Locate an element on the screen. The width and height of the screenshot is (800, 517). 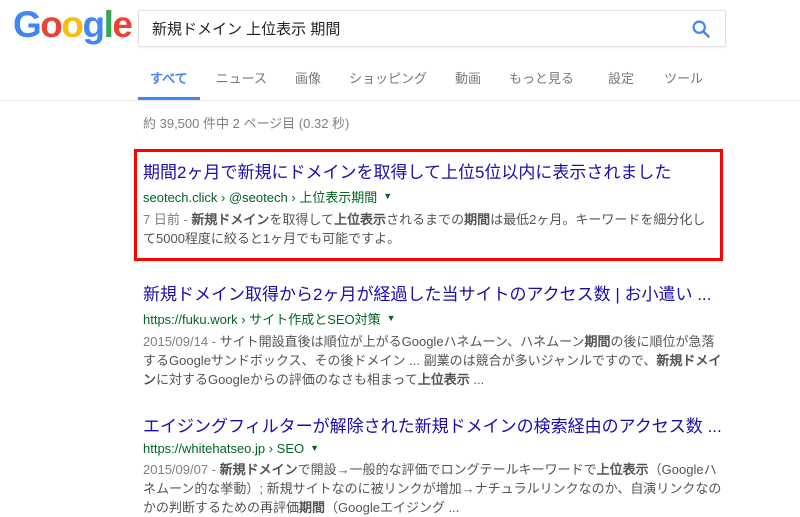
tab-news: ニュース is located at coordinates (241, 84).